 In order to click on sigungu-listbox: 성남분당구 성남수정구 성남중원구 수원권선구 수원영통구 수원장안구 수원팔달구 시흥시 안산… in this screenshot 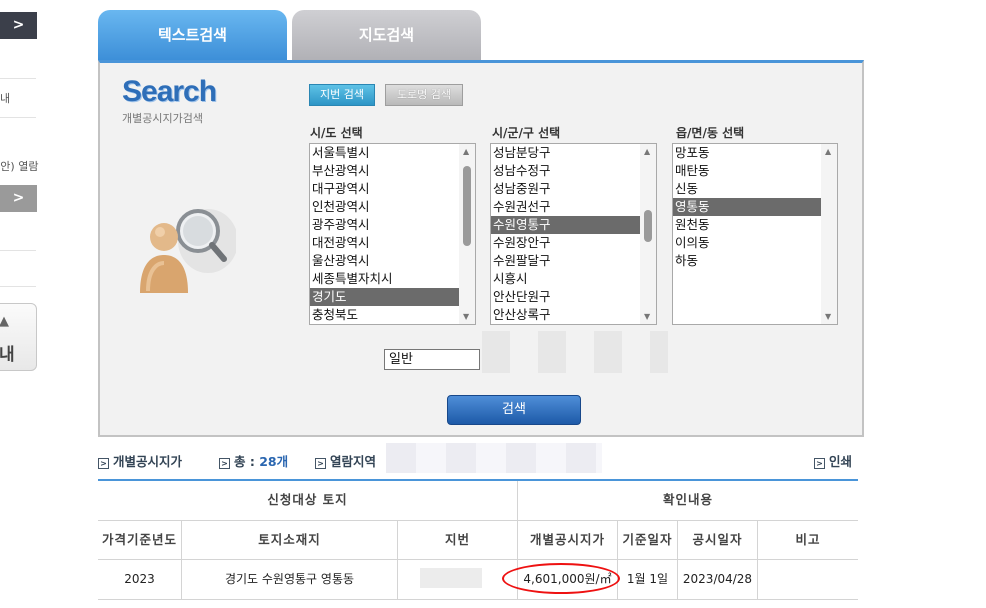, I will do `click(573, 234)`.